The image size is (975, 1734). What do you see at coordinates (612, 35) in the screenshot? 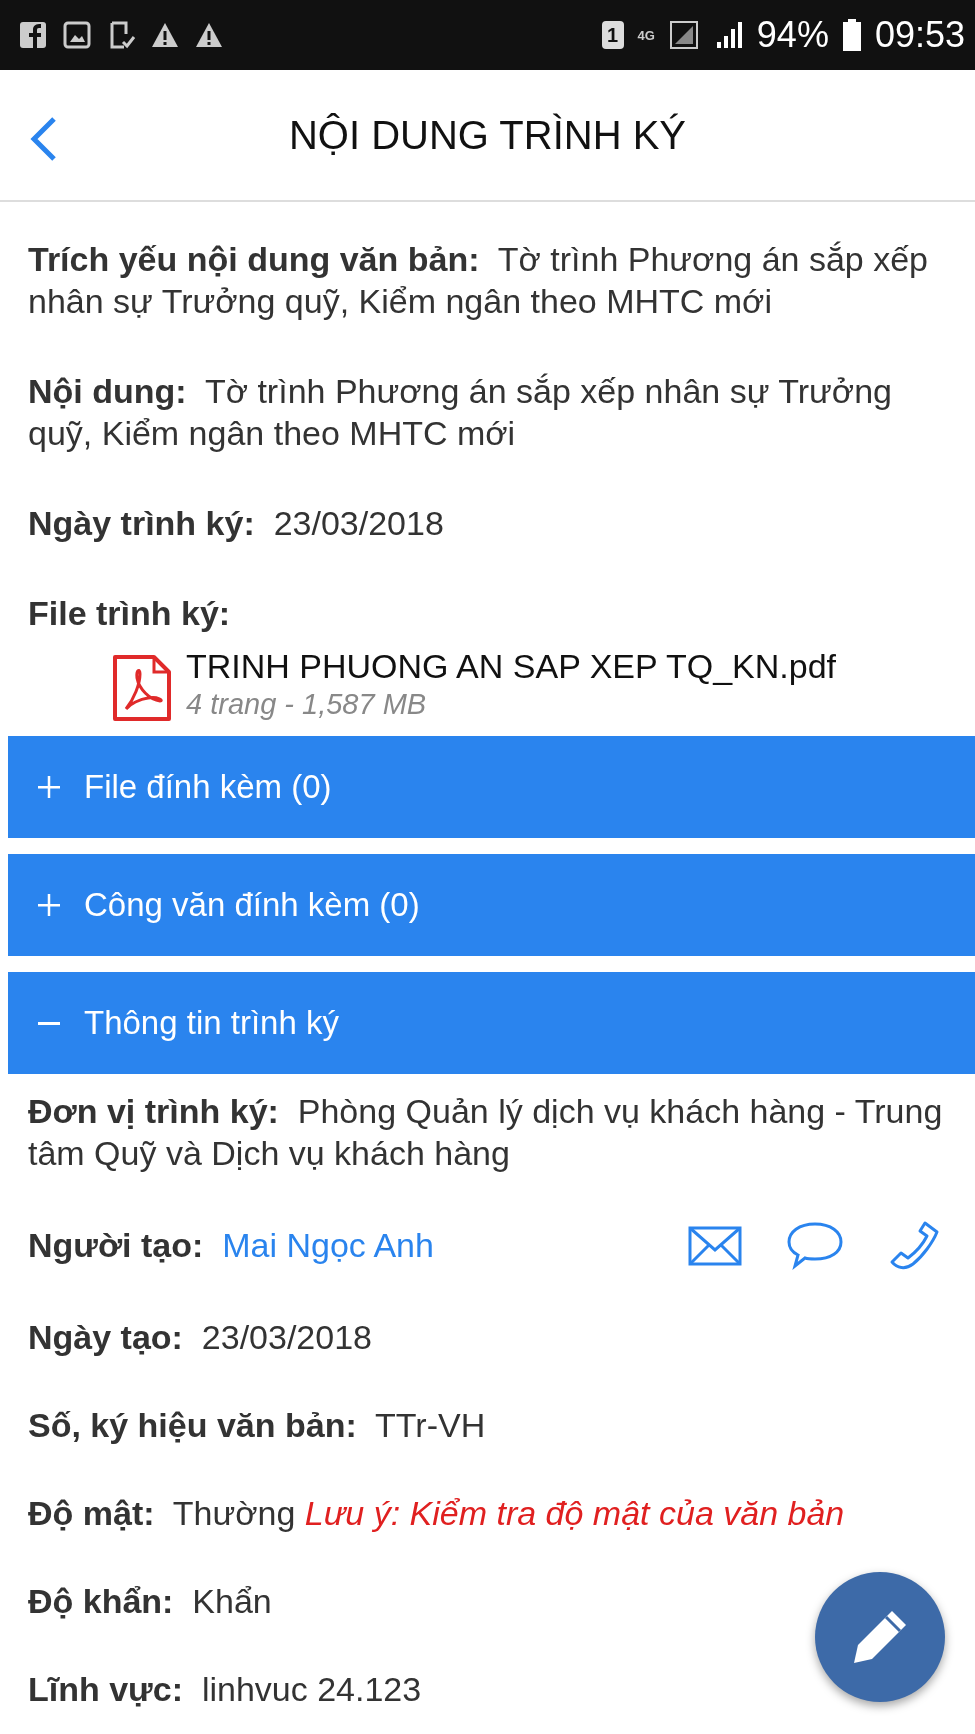
I see `sim-slot: 1` at bounding box center [612, 35].